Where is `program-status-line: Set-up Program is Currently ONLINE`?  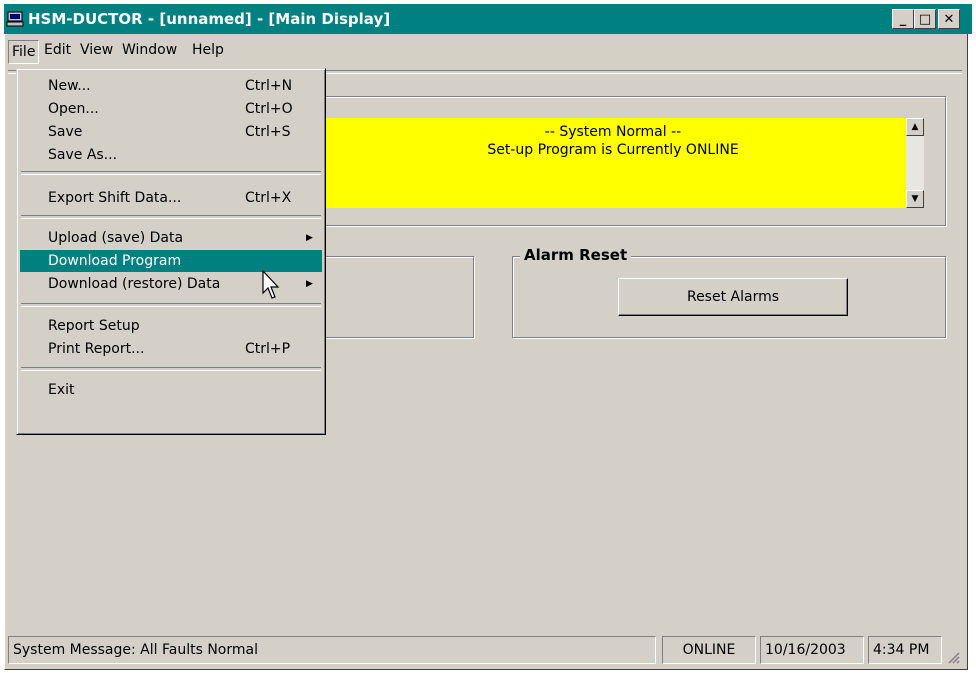
program-status-line: Set-up Program is Currently ONLINE is located at coordinates (613, 150).